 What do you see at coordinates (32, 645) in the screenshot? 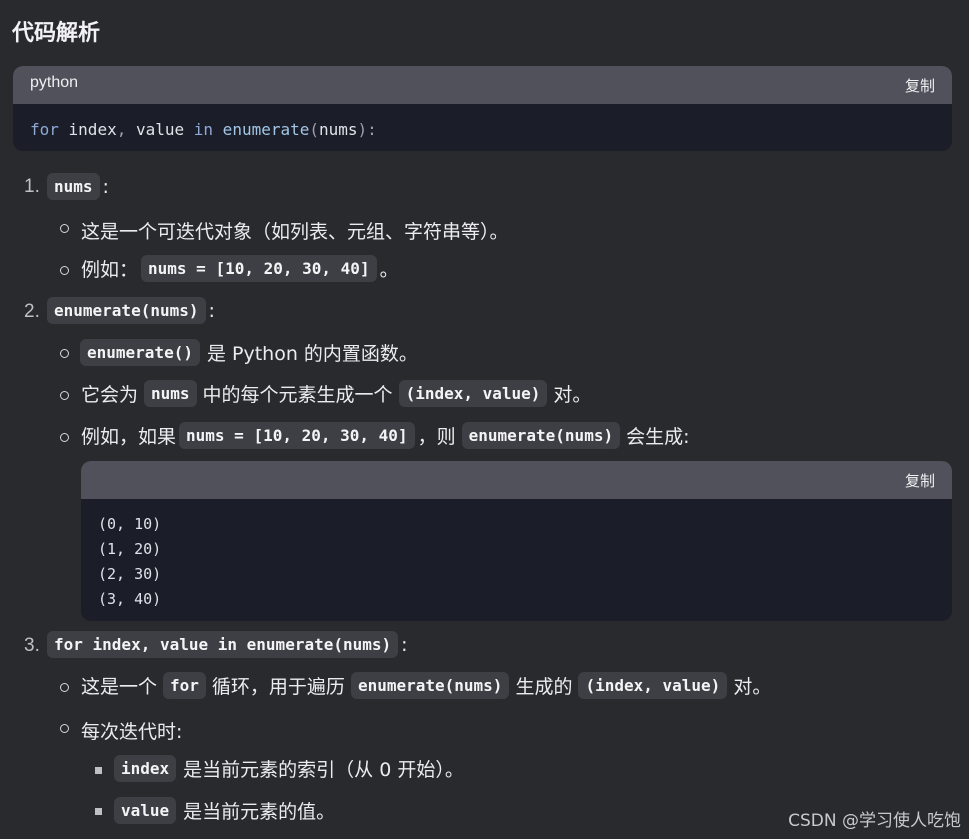
I see `list-number: 3.` at bounding box center [32, 645].